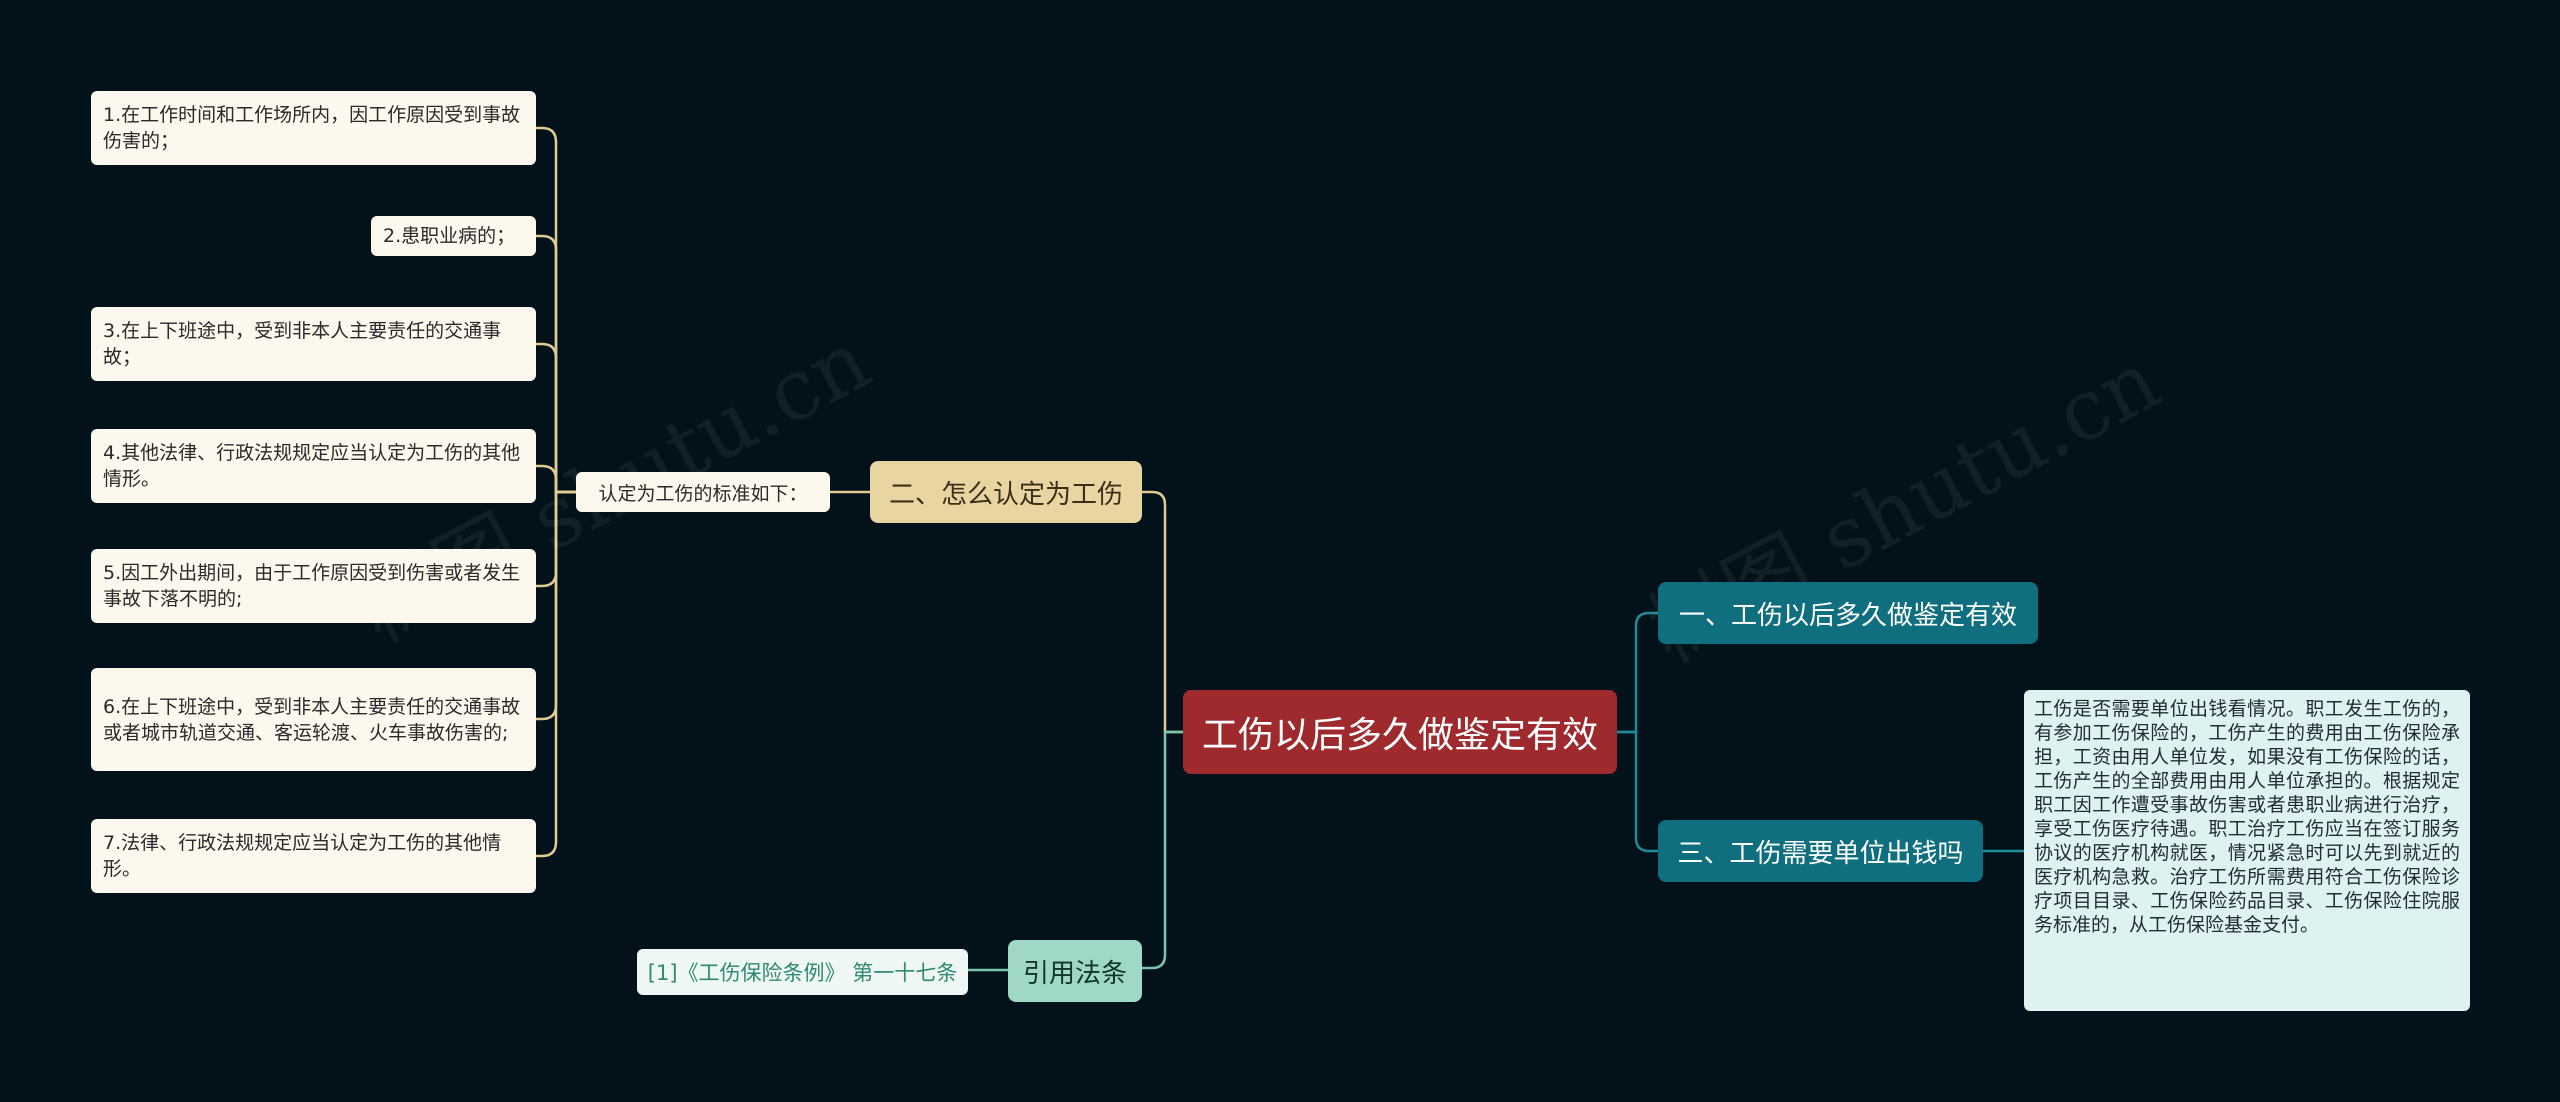 This screenshot has height=1102, width=2560. What do you see at coordinates (1075, 971) in the screenshot?
I see `branch-node-4: 引用法条` at bounding box center [1075, 971].